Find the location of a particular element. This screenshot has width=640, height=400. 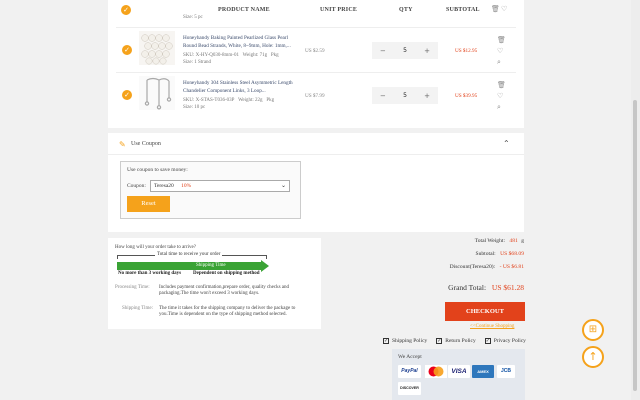

policy-label: Return Policy is located at coordinates (460, 341).